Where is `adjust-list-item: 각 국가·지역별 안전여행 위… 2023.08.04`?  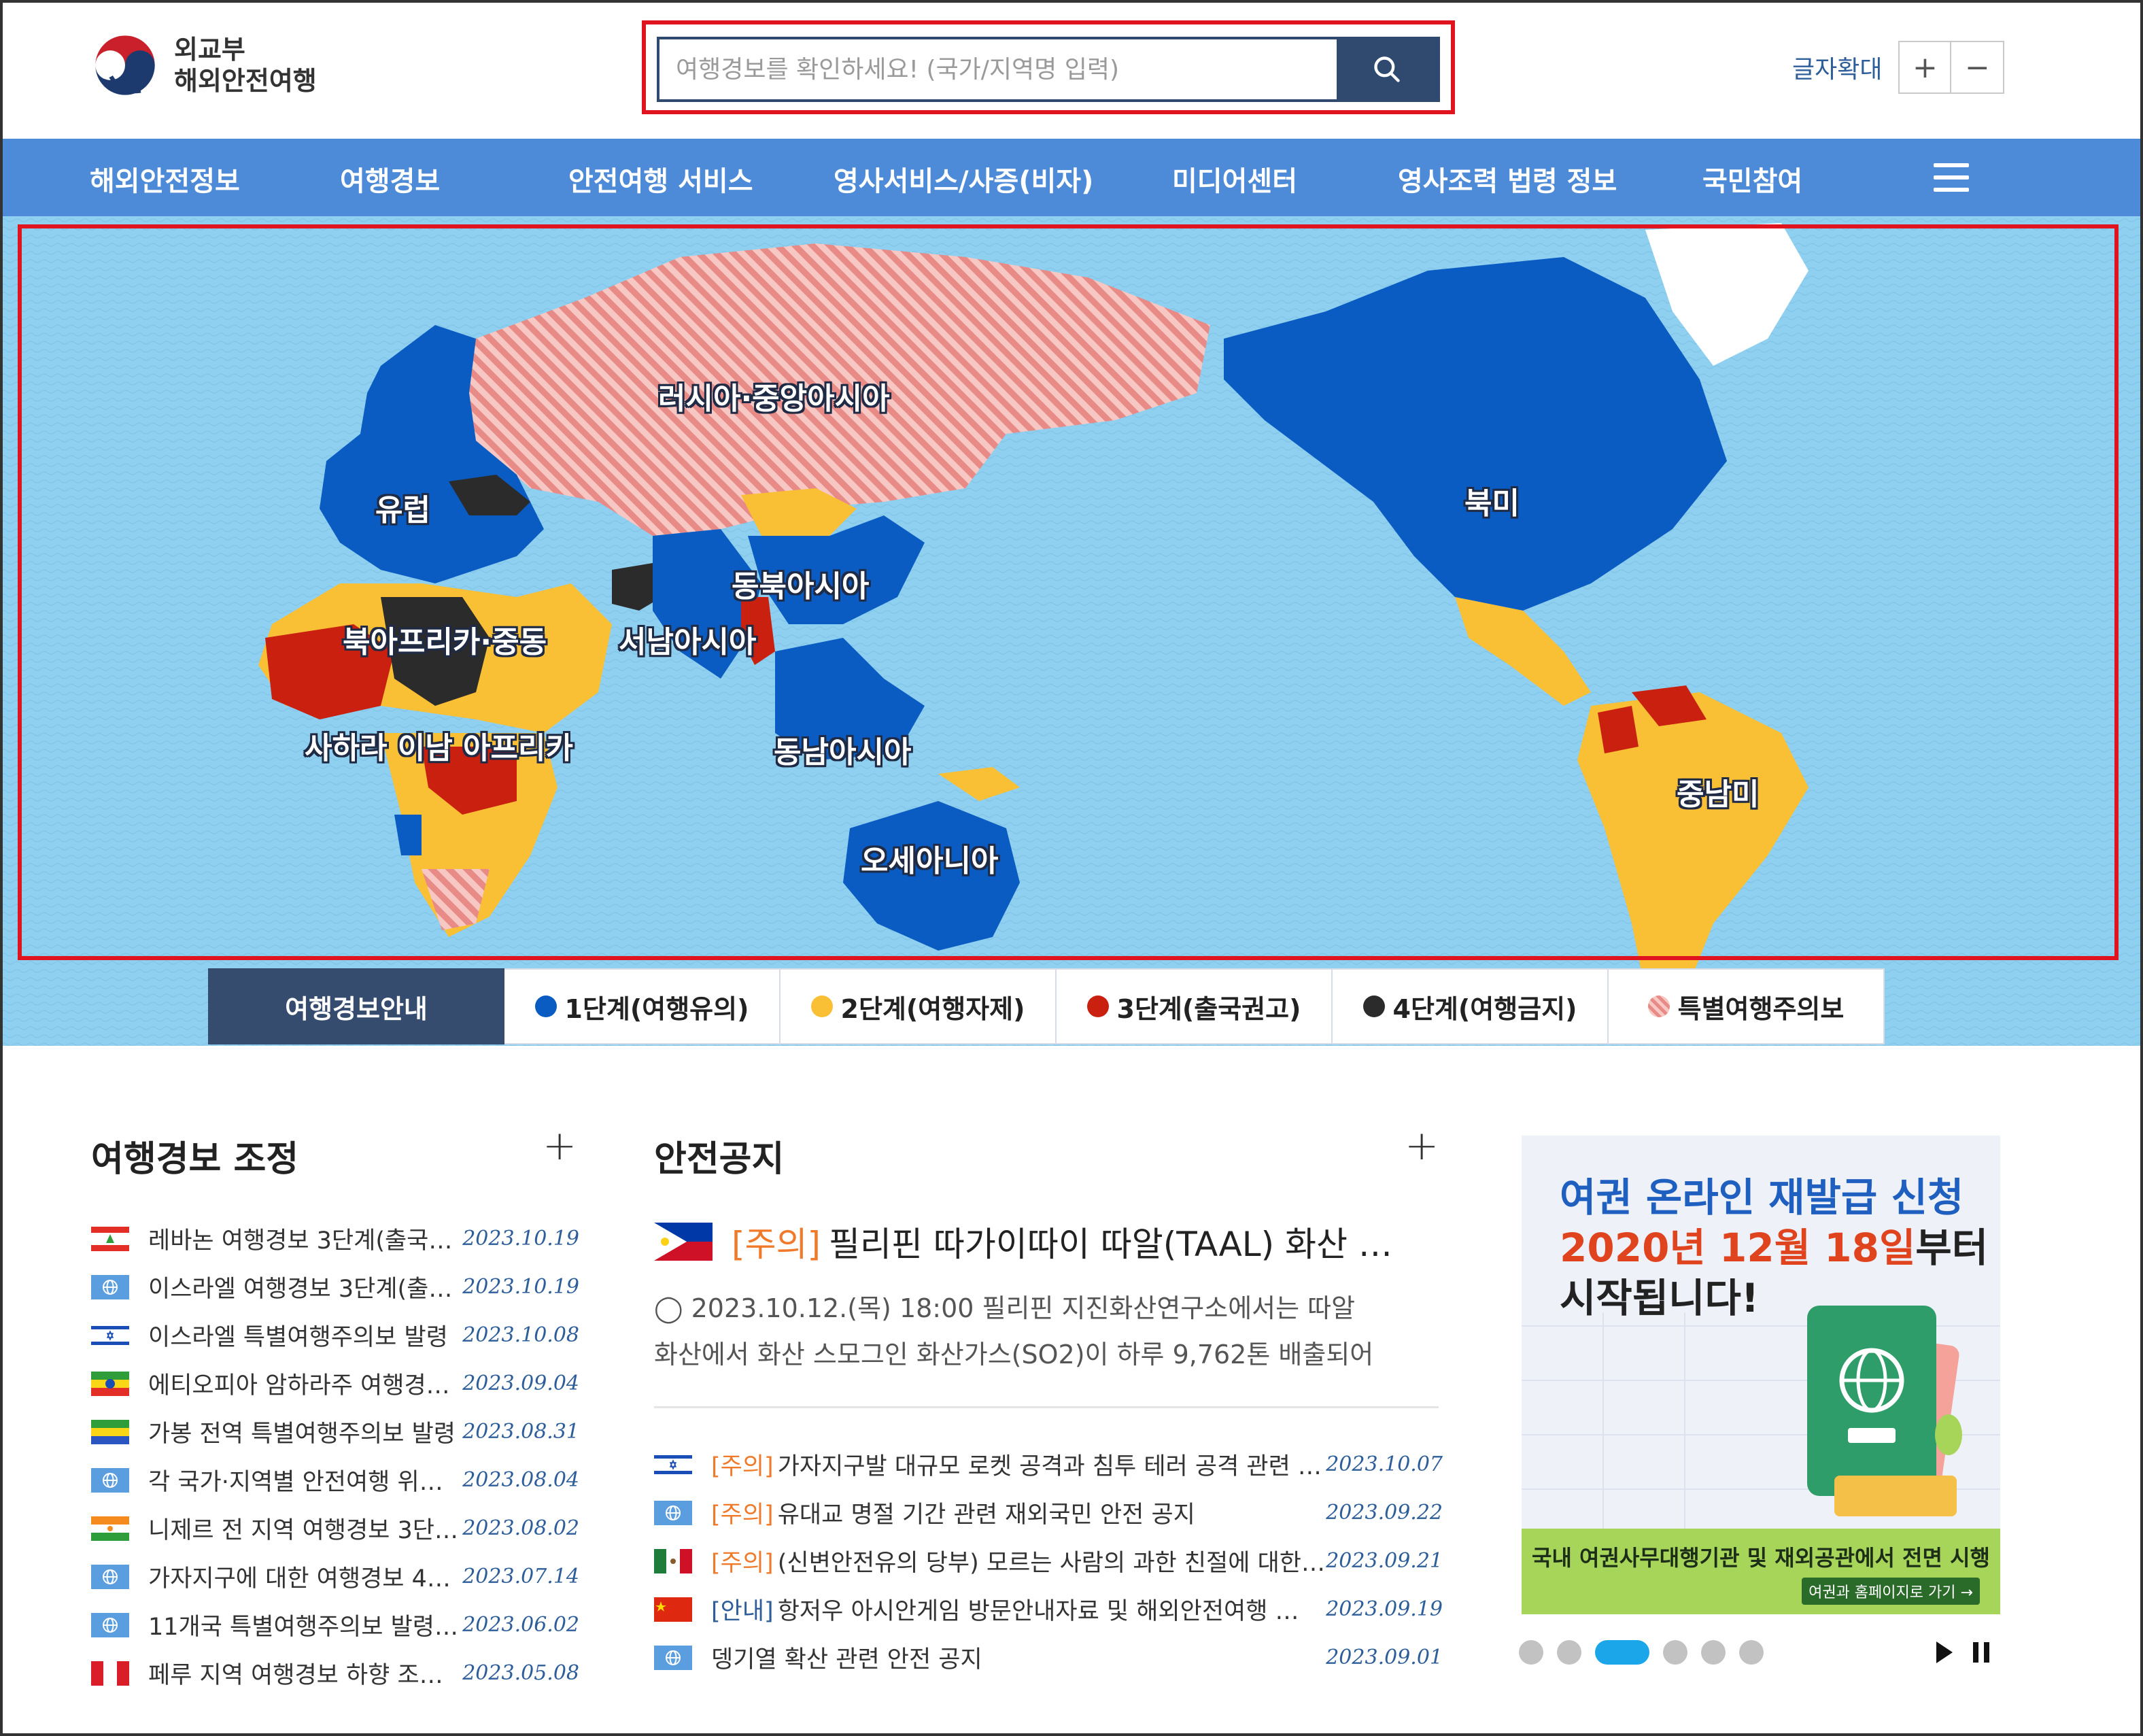
adjust-list-item: 각 국가·지역별 안전여행 위… 2023.08.04 is located at coordinates (335, 1480).